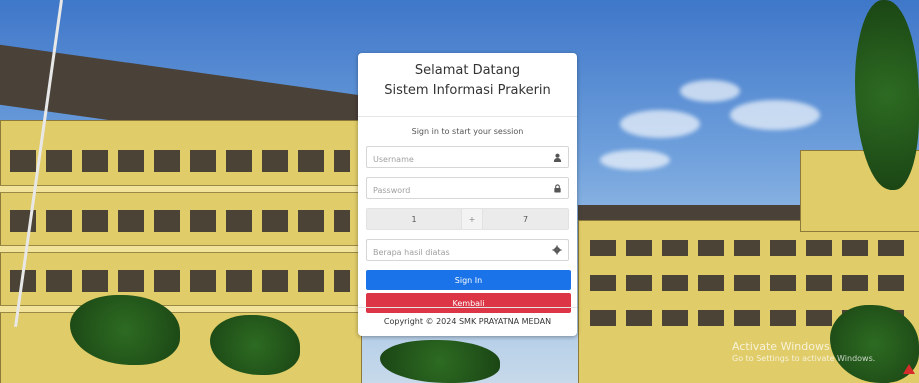 The width and height of the screenshot is (919, 383). I want to click on login-subtitle: Sign in to start your session, so click(467, 131).